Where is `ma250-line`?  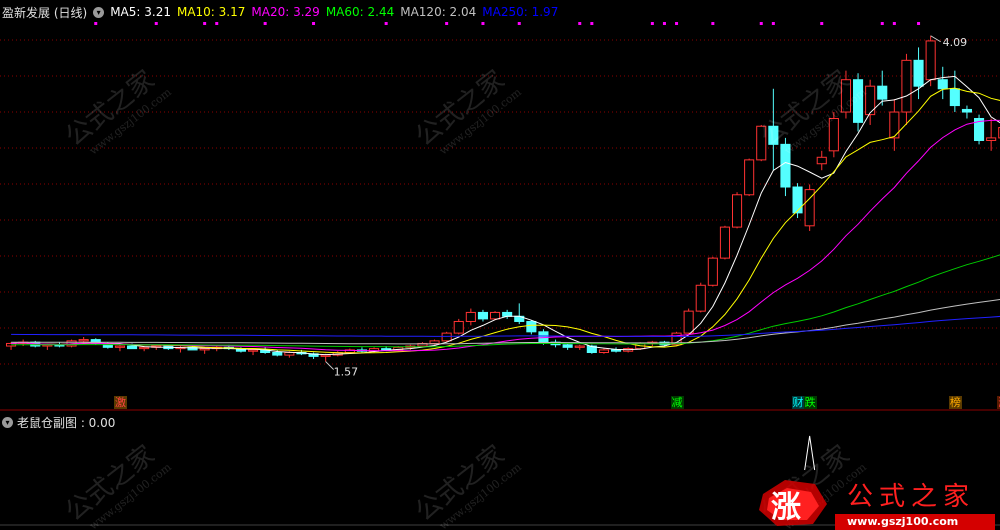 ma250-line is located at coordinates (505, 326).